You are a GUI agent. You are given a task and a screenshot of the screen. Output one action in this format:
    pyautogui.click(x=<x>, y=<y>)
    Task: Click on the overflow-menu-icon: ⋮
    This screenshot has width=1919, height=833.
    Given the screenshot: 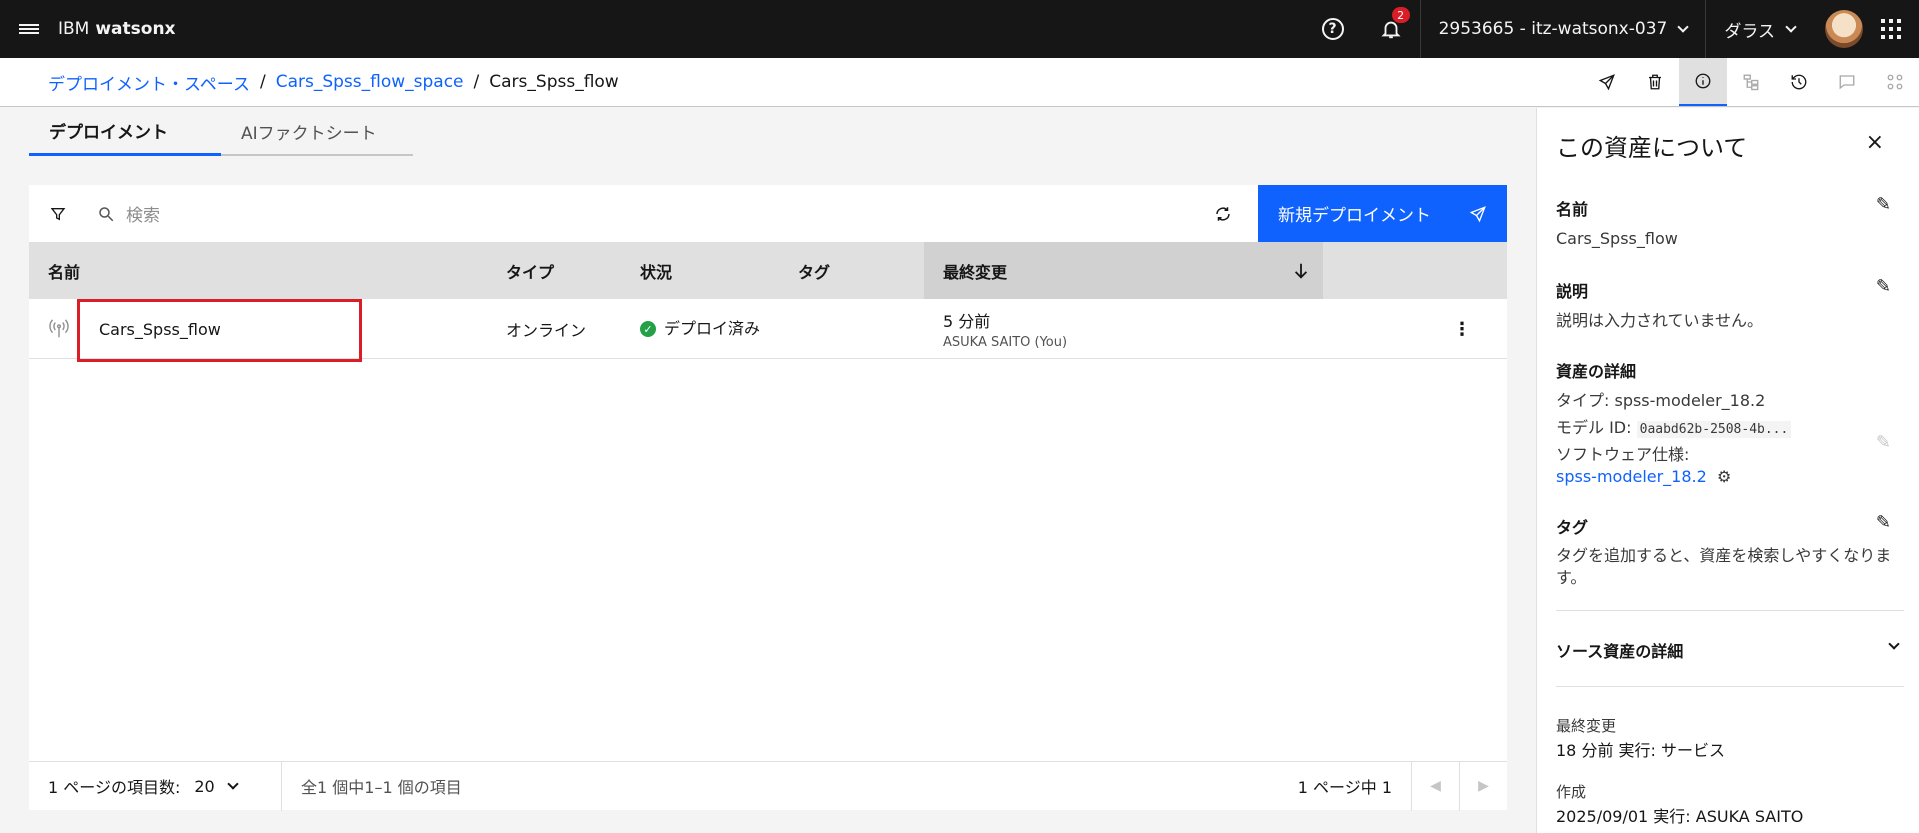 What is the action you would take?
    pyautogui.click(x=1462, y=329)
    